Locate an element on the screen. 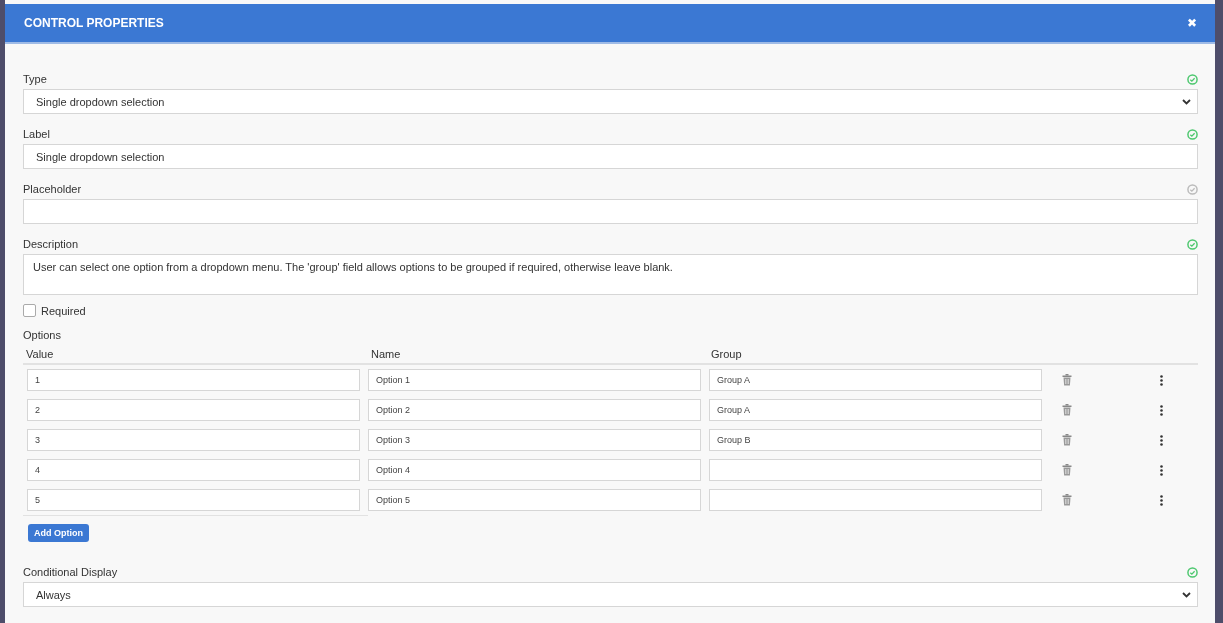  field-label: Type is located at coordinates (35, 79).